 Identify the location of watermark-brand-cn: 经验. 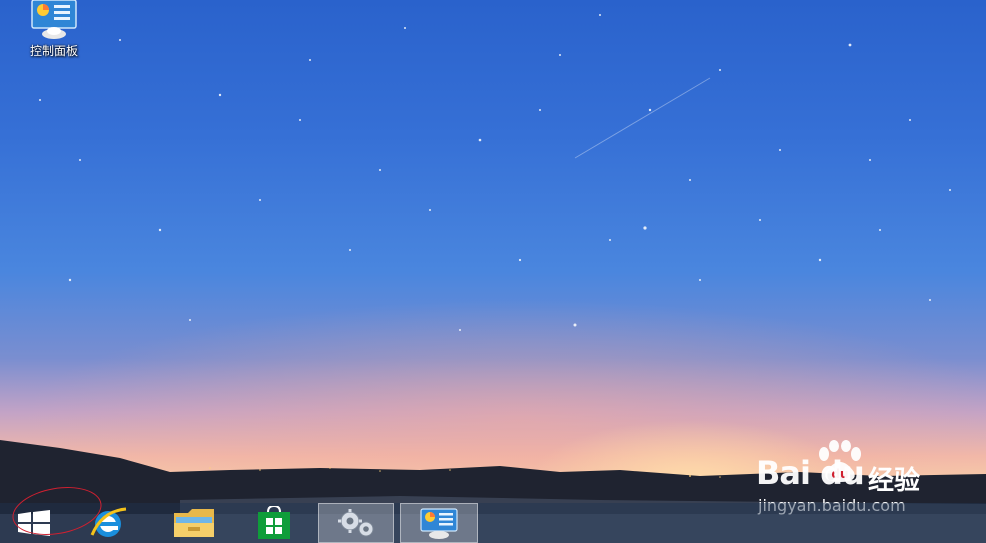
(894, 481).